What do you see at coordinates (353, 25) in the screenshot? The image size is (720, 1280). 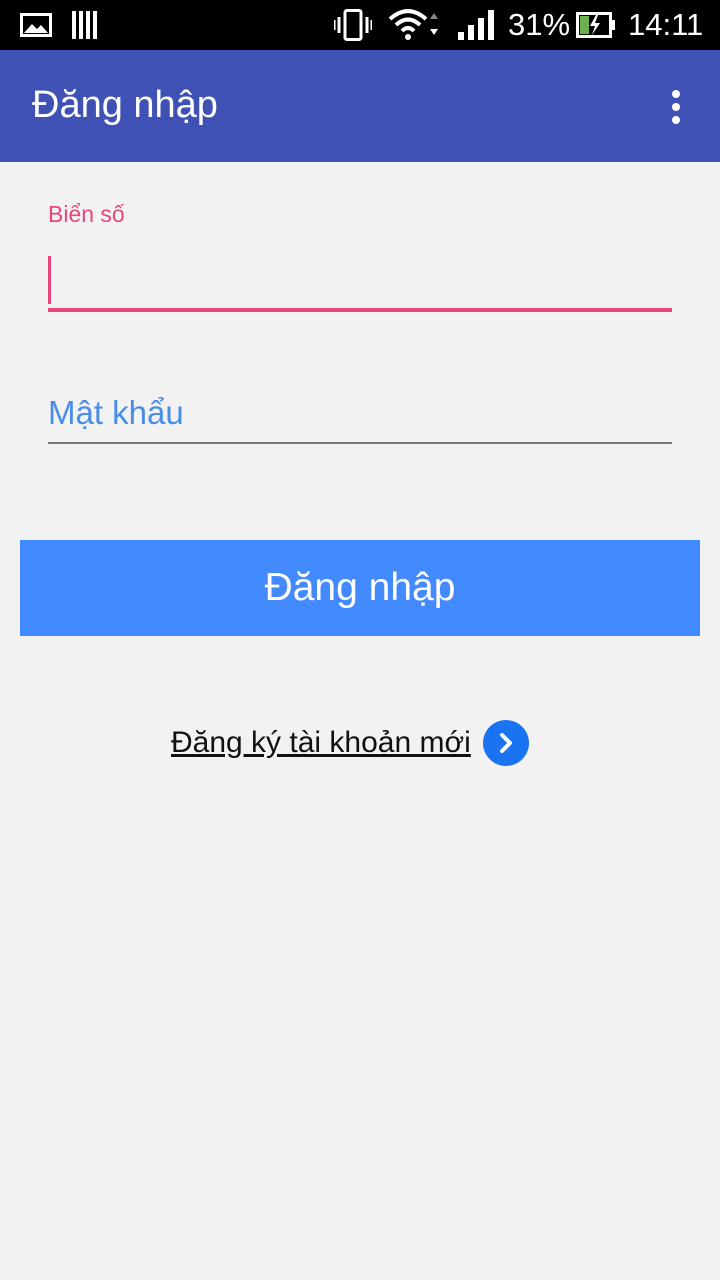 I see `vibrate-icon` at bounding box center [353, 25].